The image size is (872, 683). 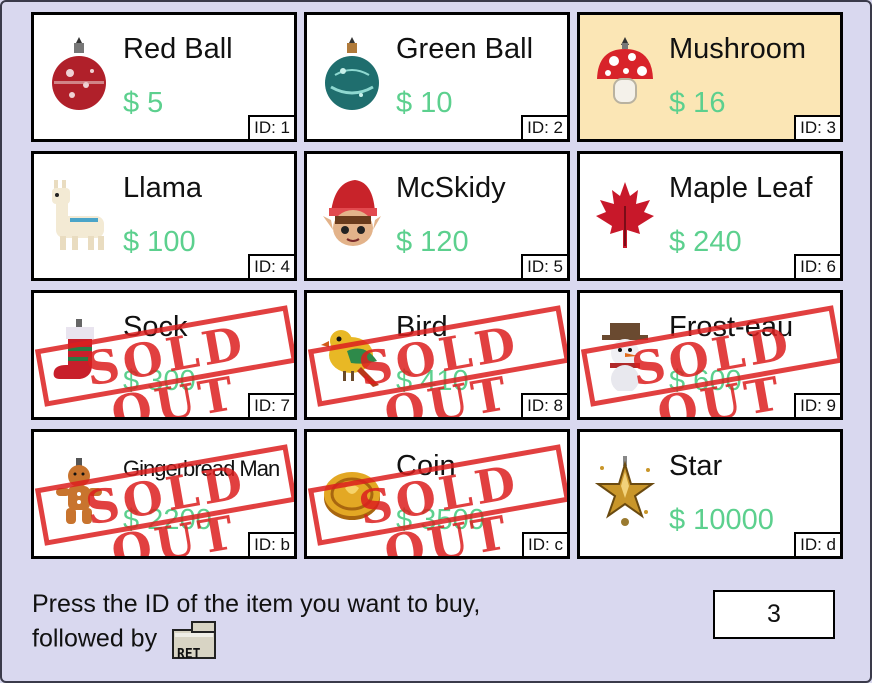 What do you see at coordinates (437, 77) in the screenshot?
I see `item-card-green-ball: Green Ball $ 10 ID: 2` at bounding box center [437, 77].